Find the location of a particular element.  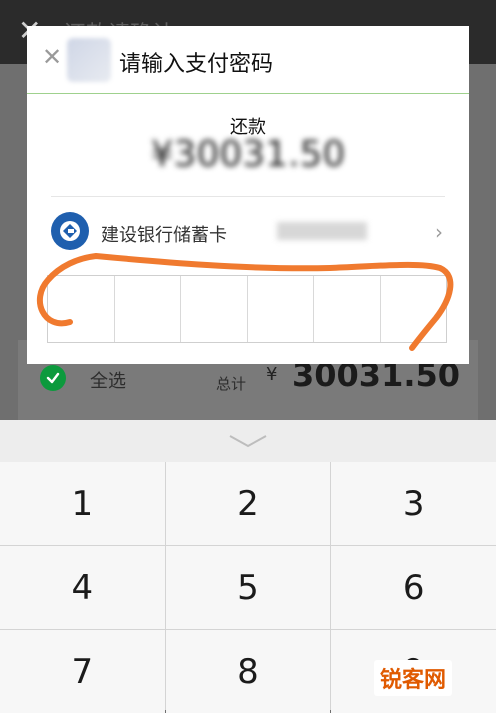

check-icon is located at coordinates (53, 378).